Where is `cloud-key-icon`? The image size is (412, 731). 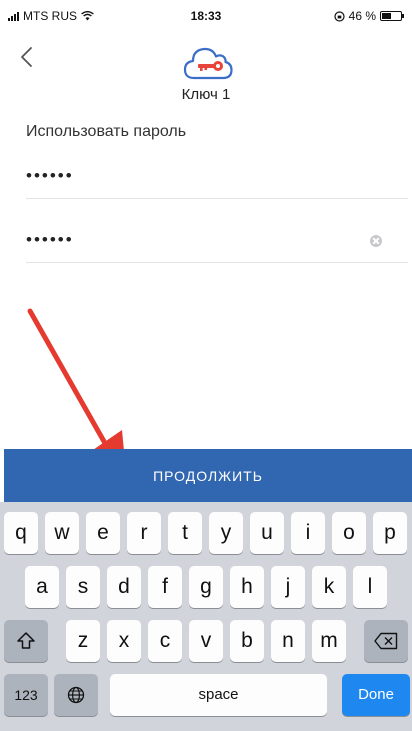
cloud-key-icon is located at coordinates (208, 63).